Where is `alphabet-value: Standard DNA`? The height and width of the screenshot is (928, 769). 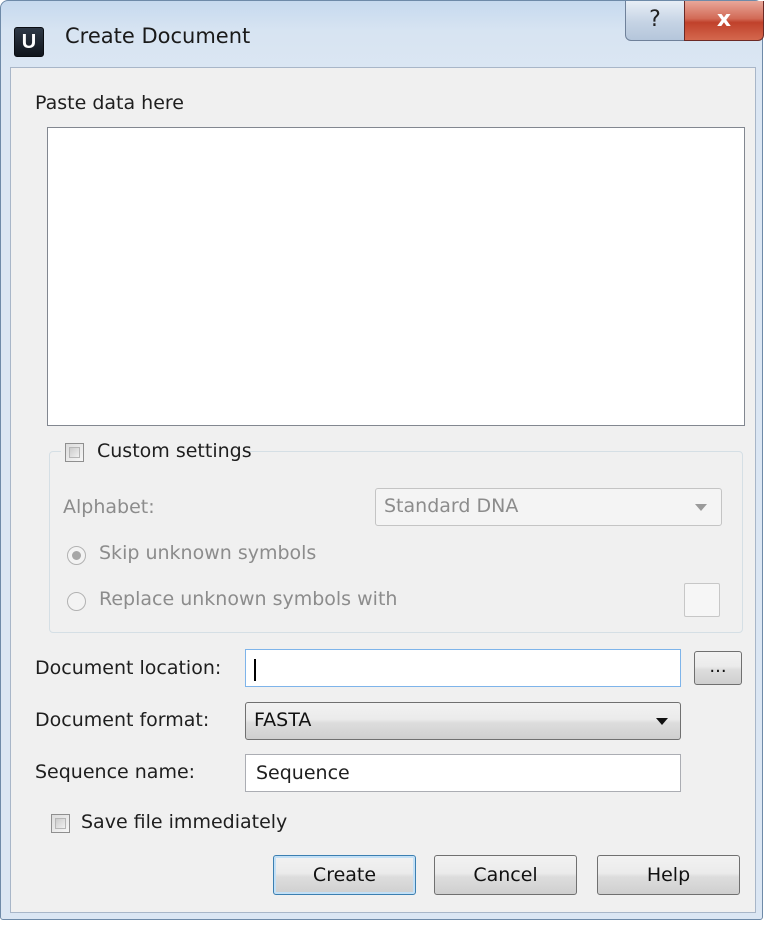 alphabet-value: Standard DNA is located at coordinates (451, 506).